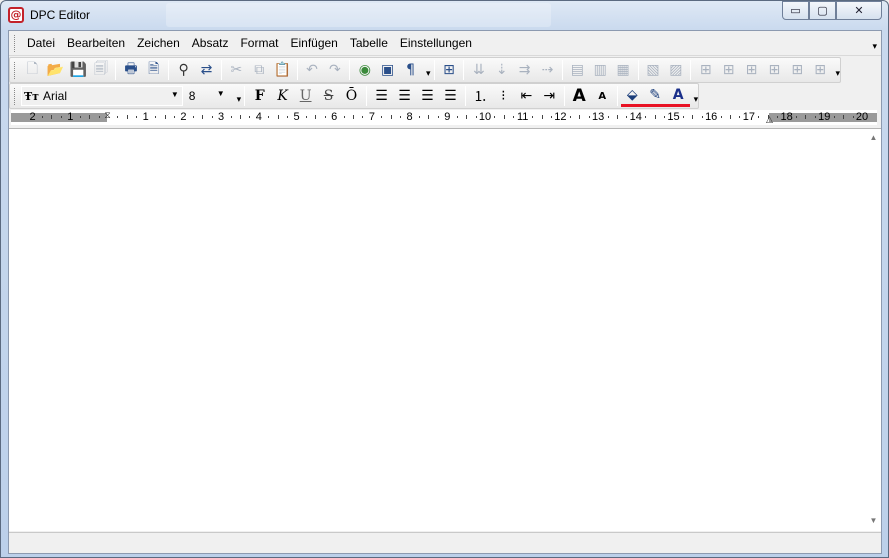 Image resolution: width=889 pixels, height=558 pixels. What do you see at coordinates (449, 70) in the screenshot?
I see `insert-field-icon: ⊞` at bounding box center [449, 70].